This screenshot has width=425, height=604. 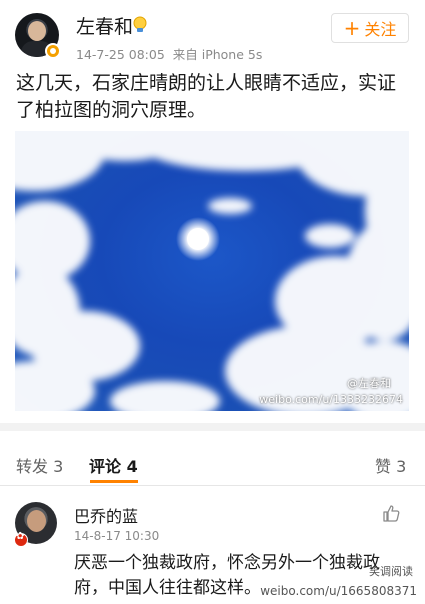 What do you see at coordinates (36, 521) in the screenshot?
I see `commenter-face` at bounding box center [36, 521].